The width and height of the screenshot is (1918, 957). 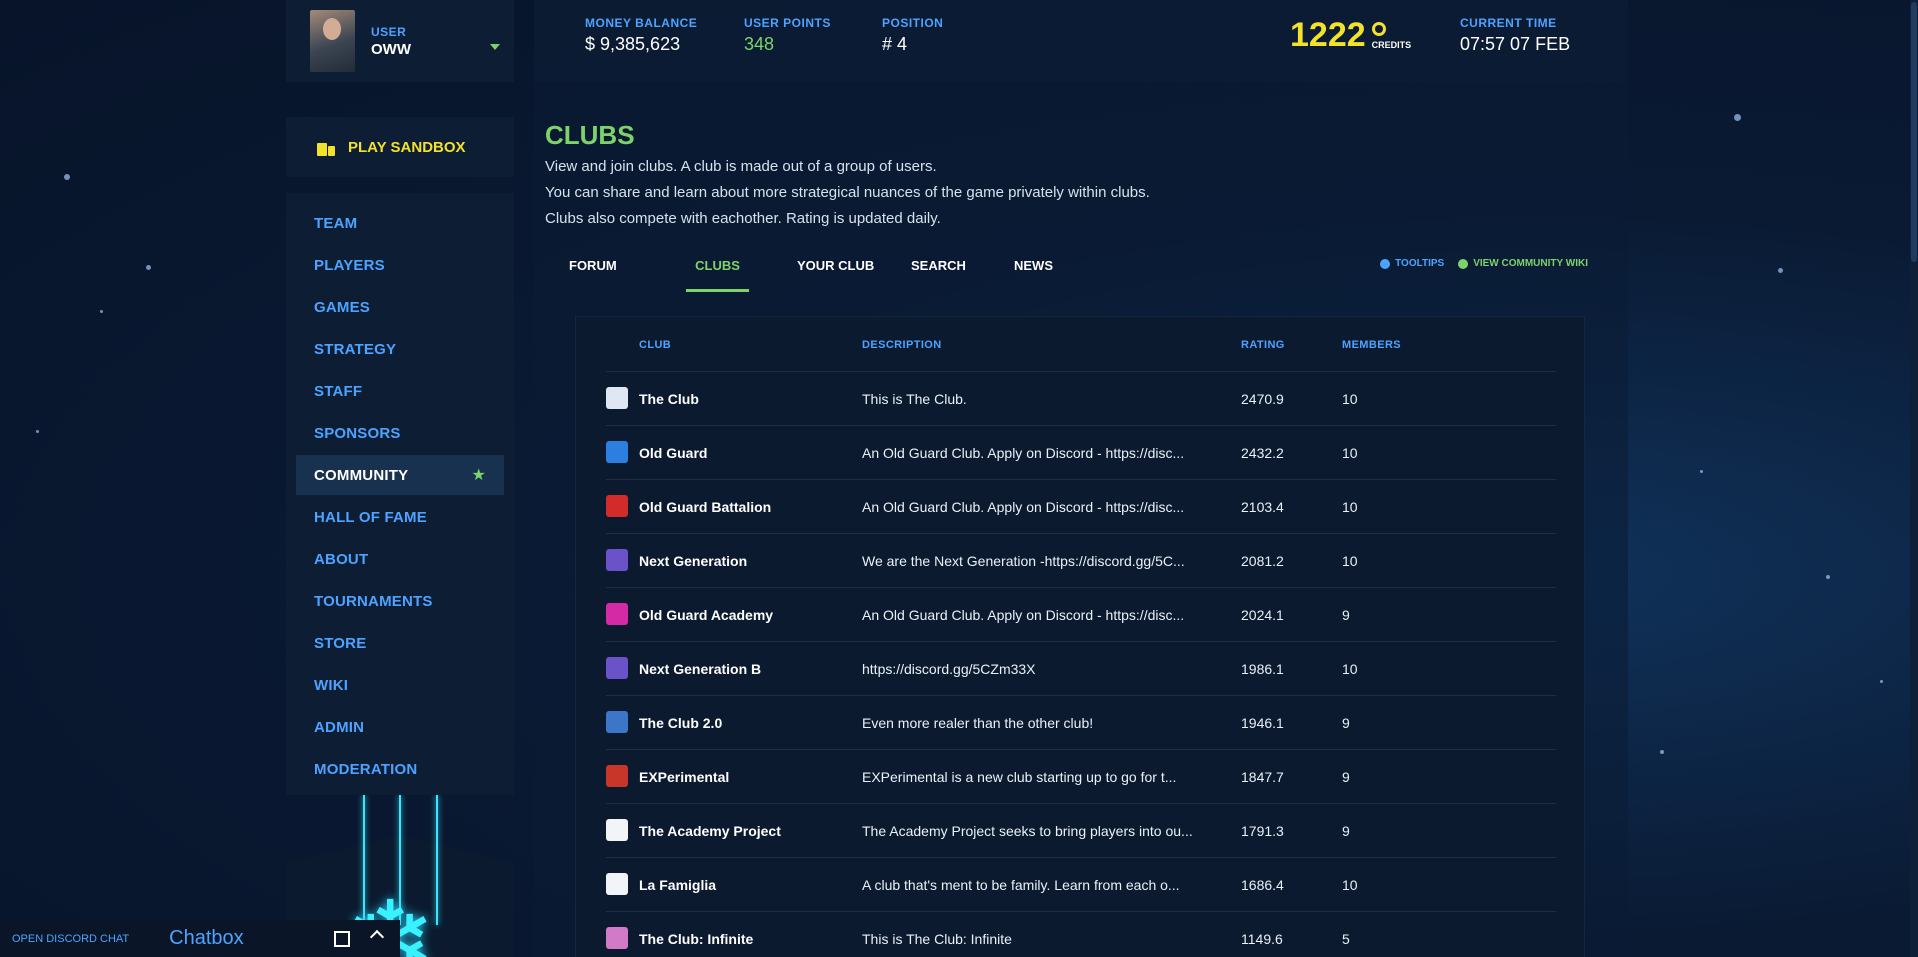 I want to click on tab-your-club: YOUR CLUB, so click(x=835, y=272).